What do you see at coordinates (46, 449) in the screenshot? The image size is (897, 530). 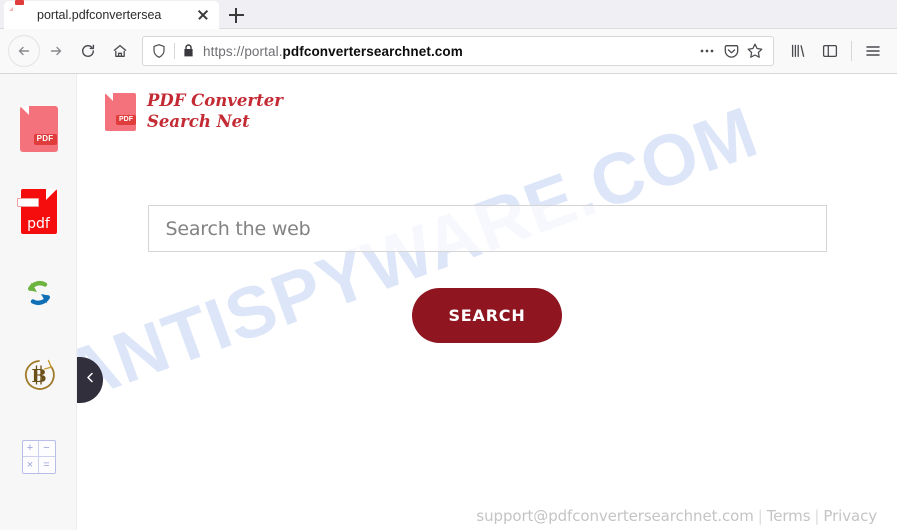 I see `calculator-key-minus: −` at bounding box center [46, 449].